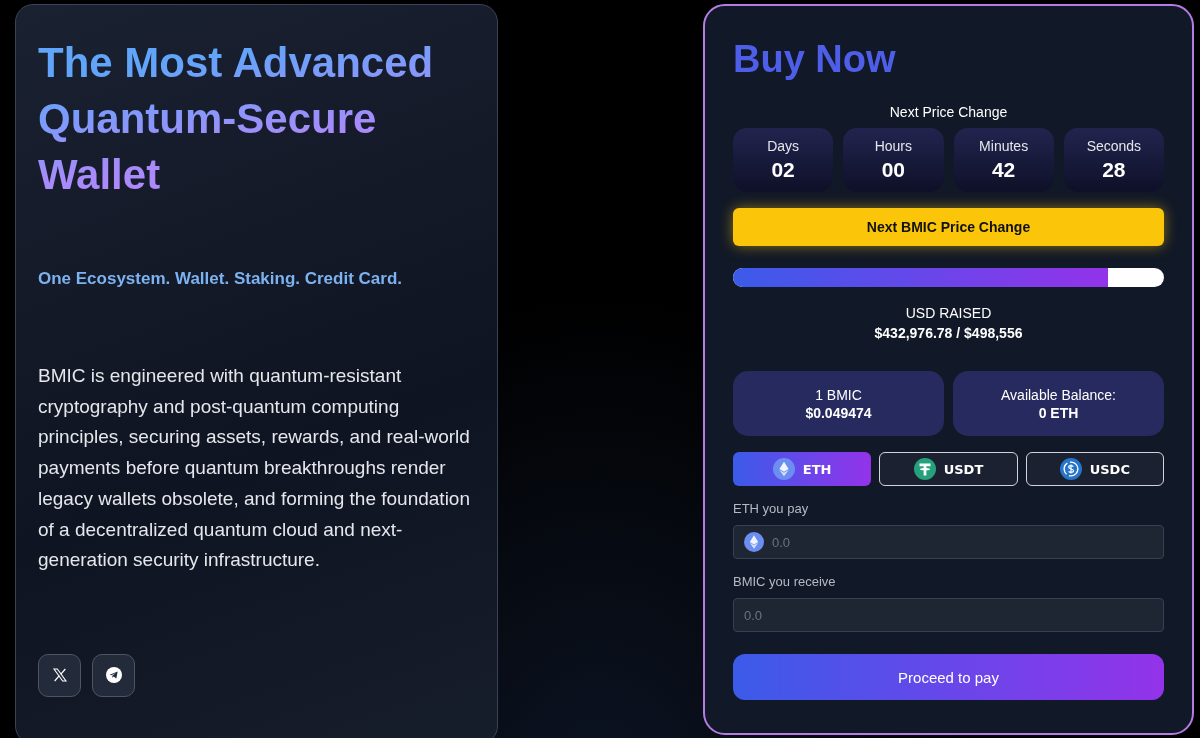  I want to click on countdown-label: Next Price Change, so click(948, 112).